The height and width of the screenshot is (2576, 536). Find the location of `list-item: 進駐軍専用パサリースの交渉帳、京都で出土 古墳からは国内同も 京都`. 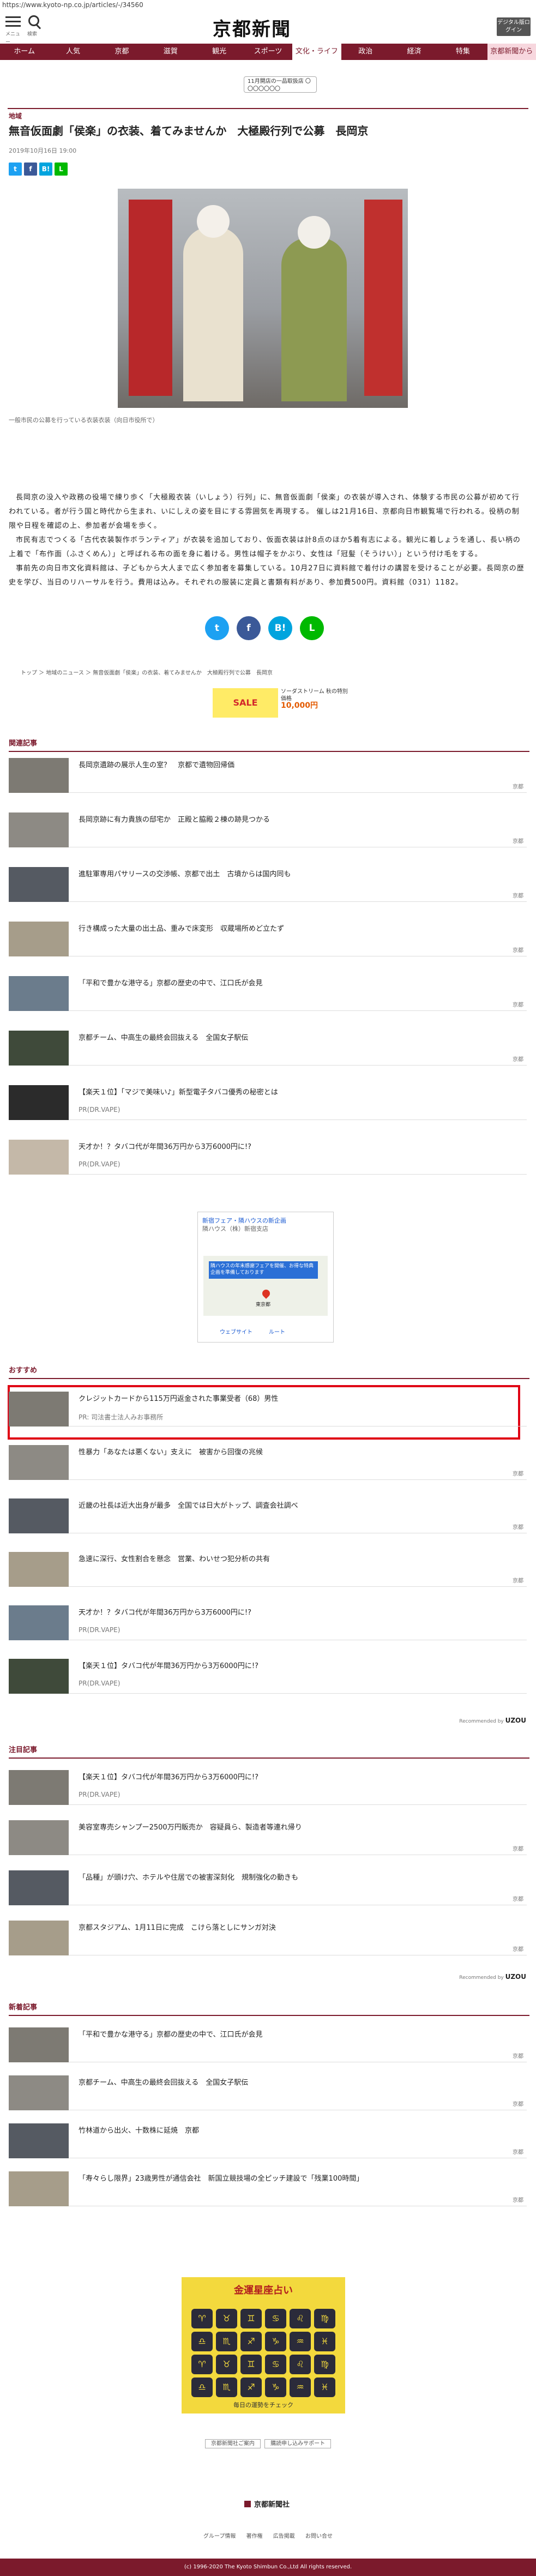

list-item: 進駐軍専用パサリースの交渉帳、京都で出土 古墳からは国内同も 京都 is located at coordinates (268, 883).